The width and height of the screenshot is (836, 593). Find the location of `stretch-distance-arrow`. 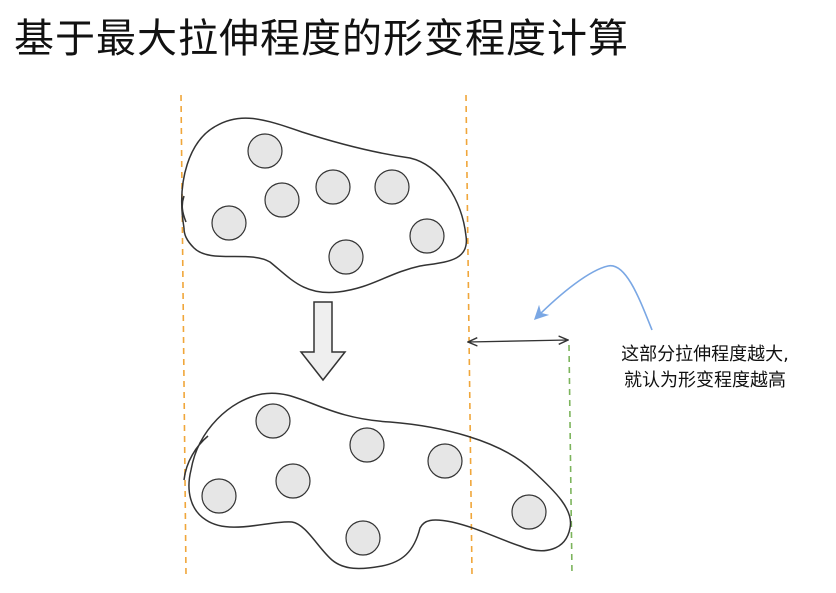

stretch-distance-arrow is located at coordinates (518, 341).